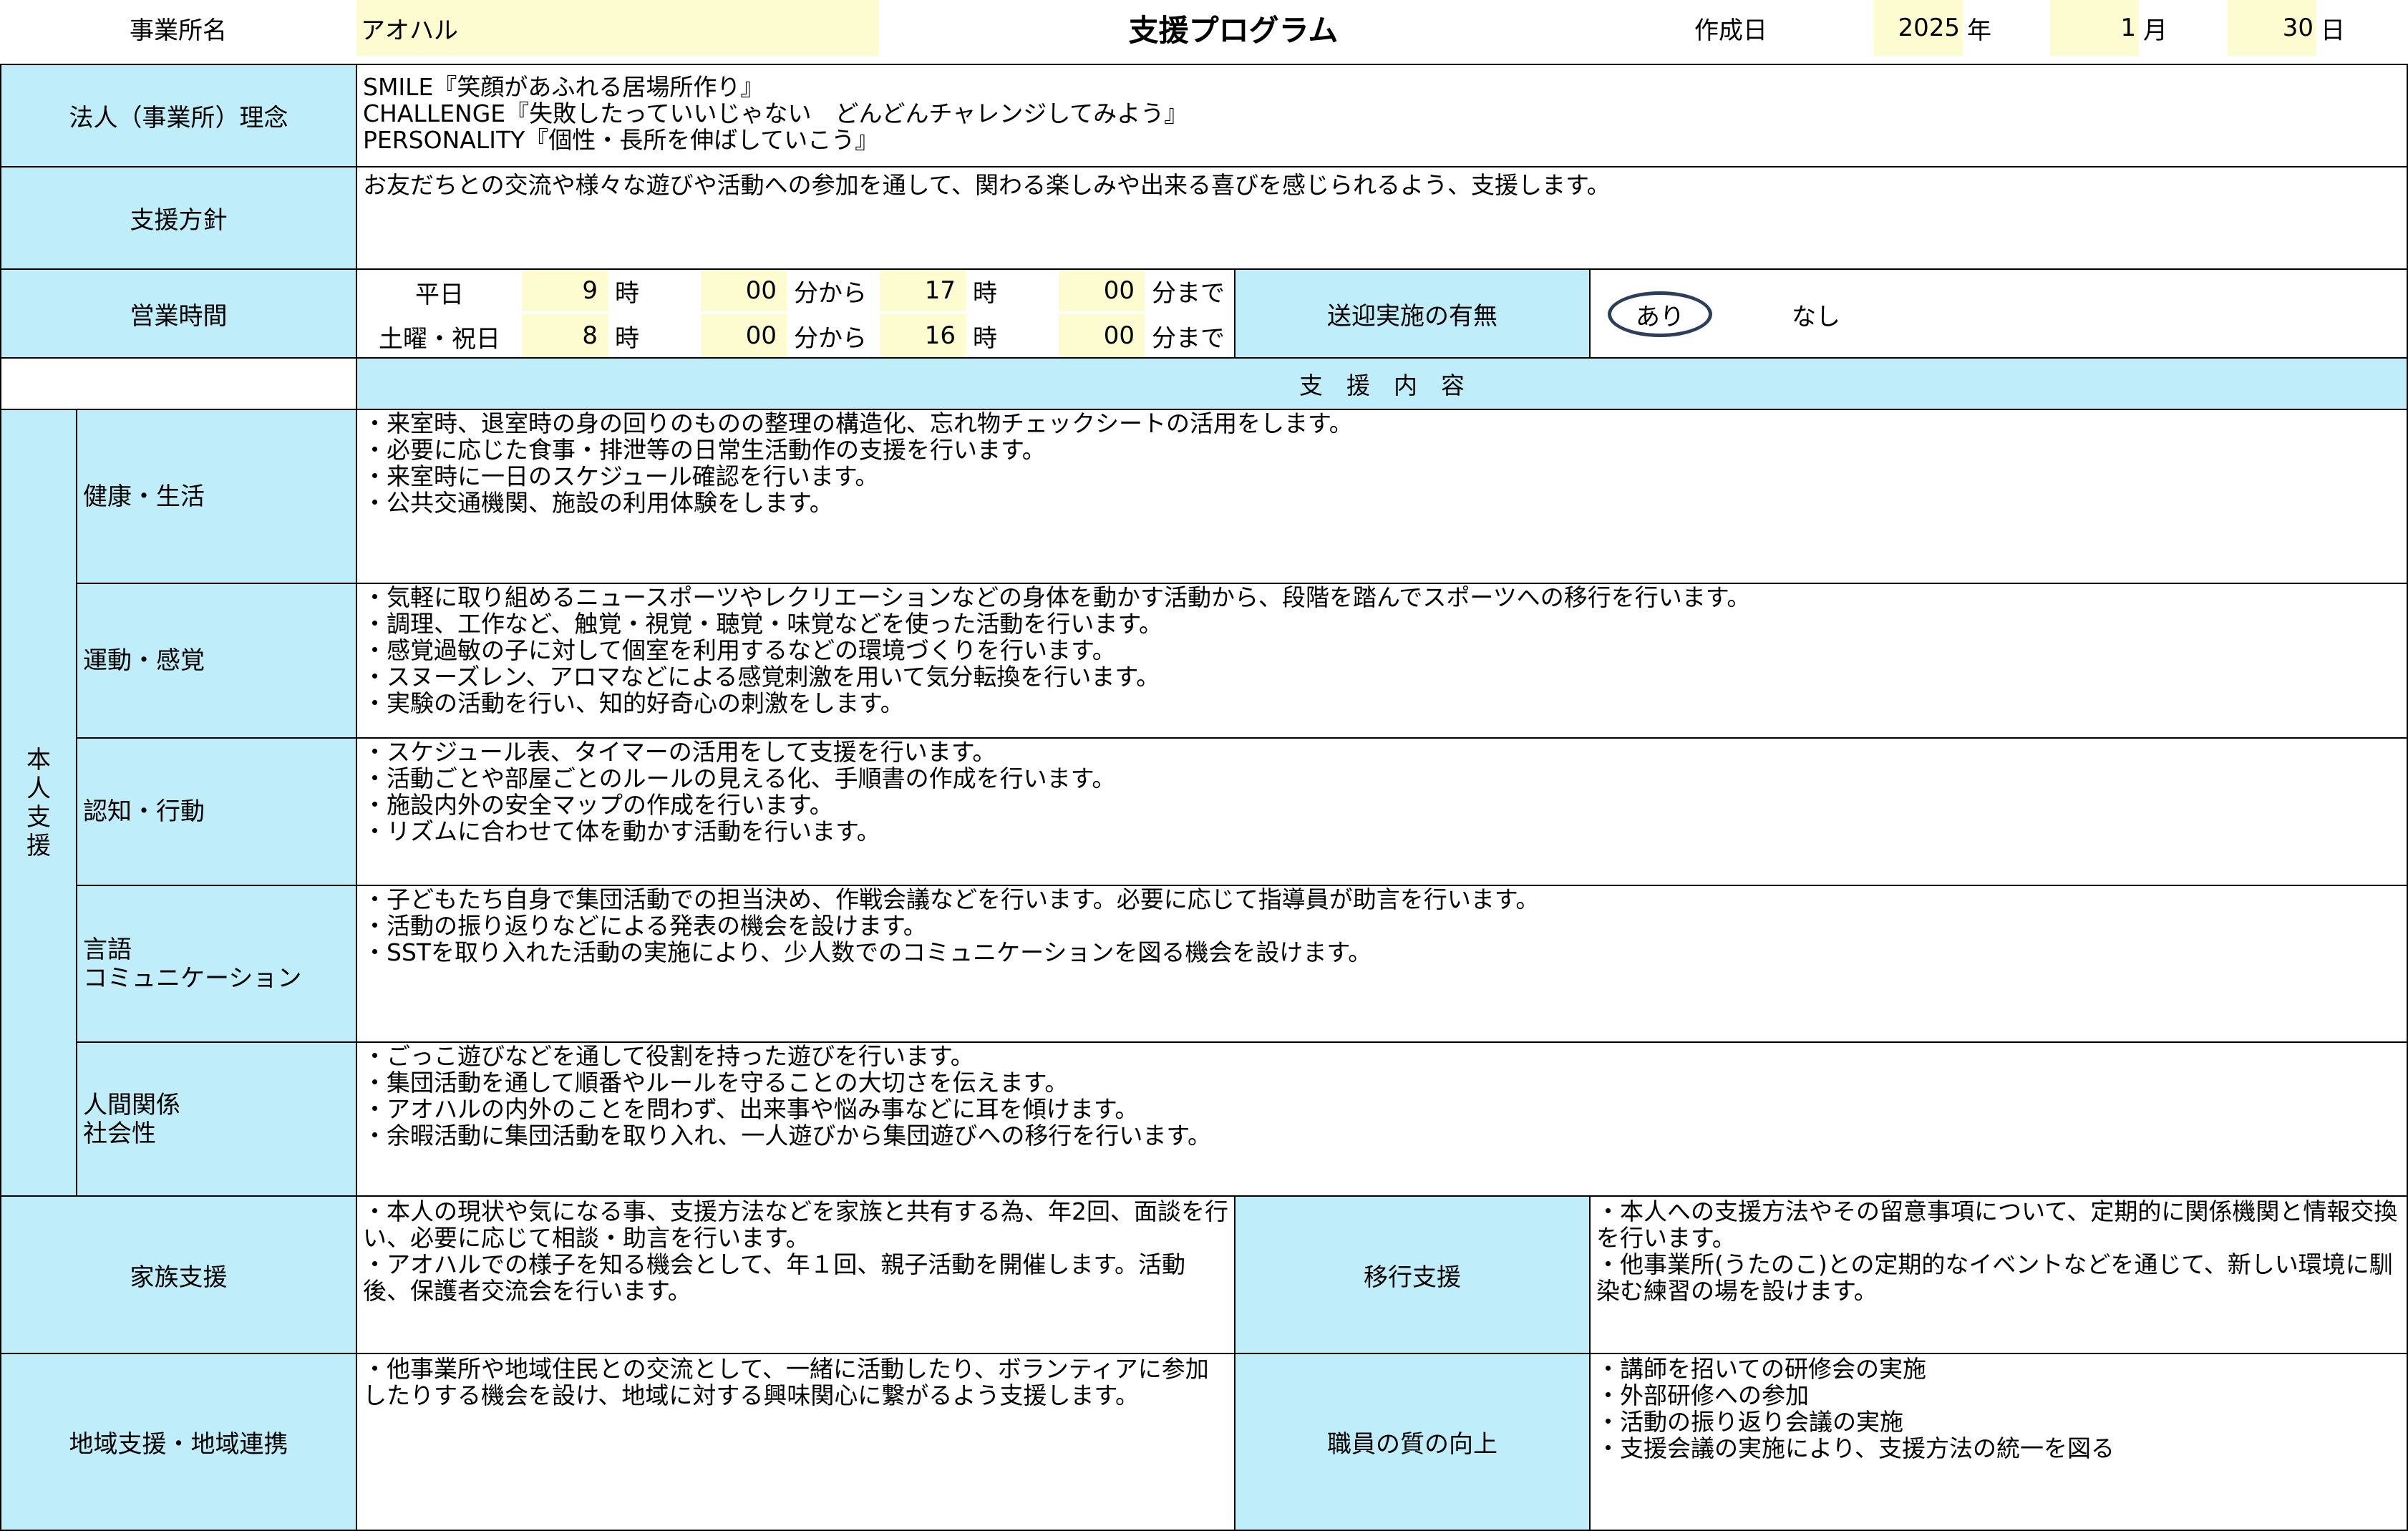 The height and width of the screenshot is (1531, 2408). I want to click on category-language-communication: 言語 コミュニケーション, so click(217, 964).